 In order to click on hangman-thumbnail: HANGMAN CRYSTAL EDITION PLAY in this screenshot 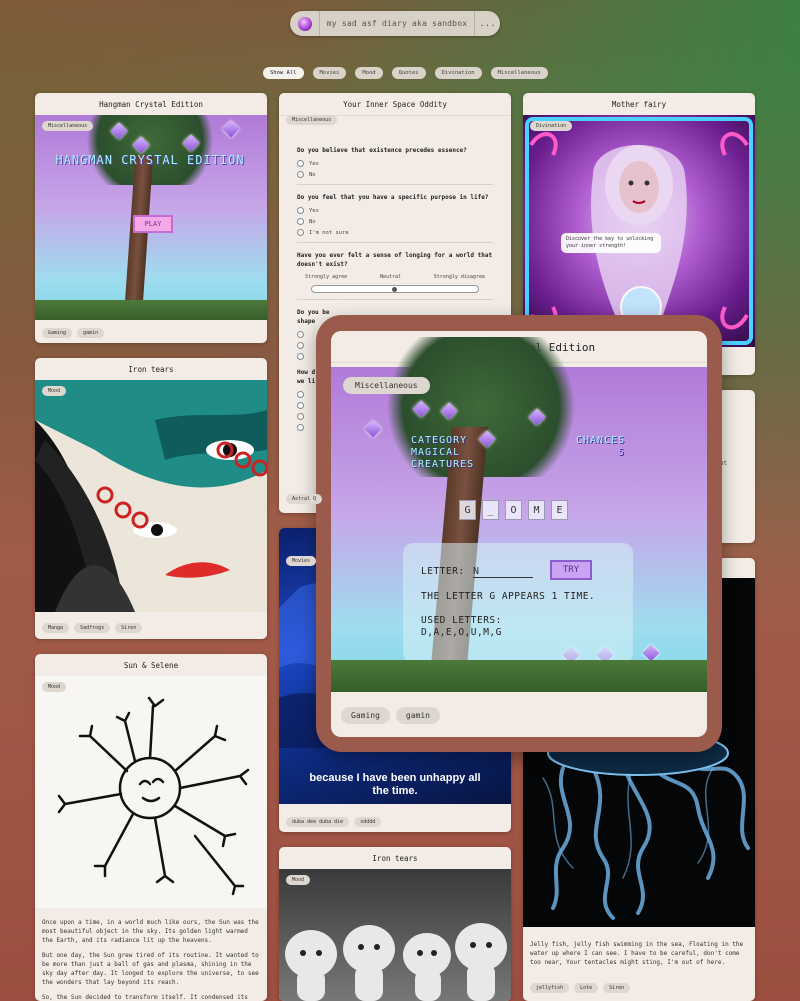, I will do `click(151, 217)`.